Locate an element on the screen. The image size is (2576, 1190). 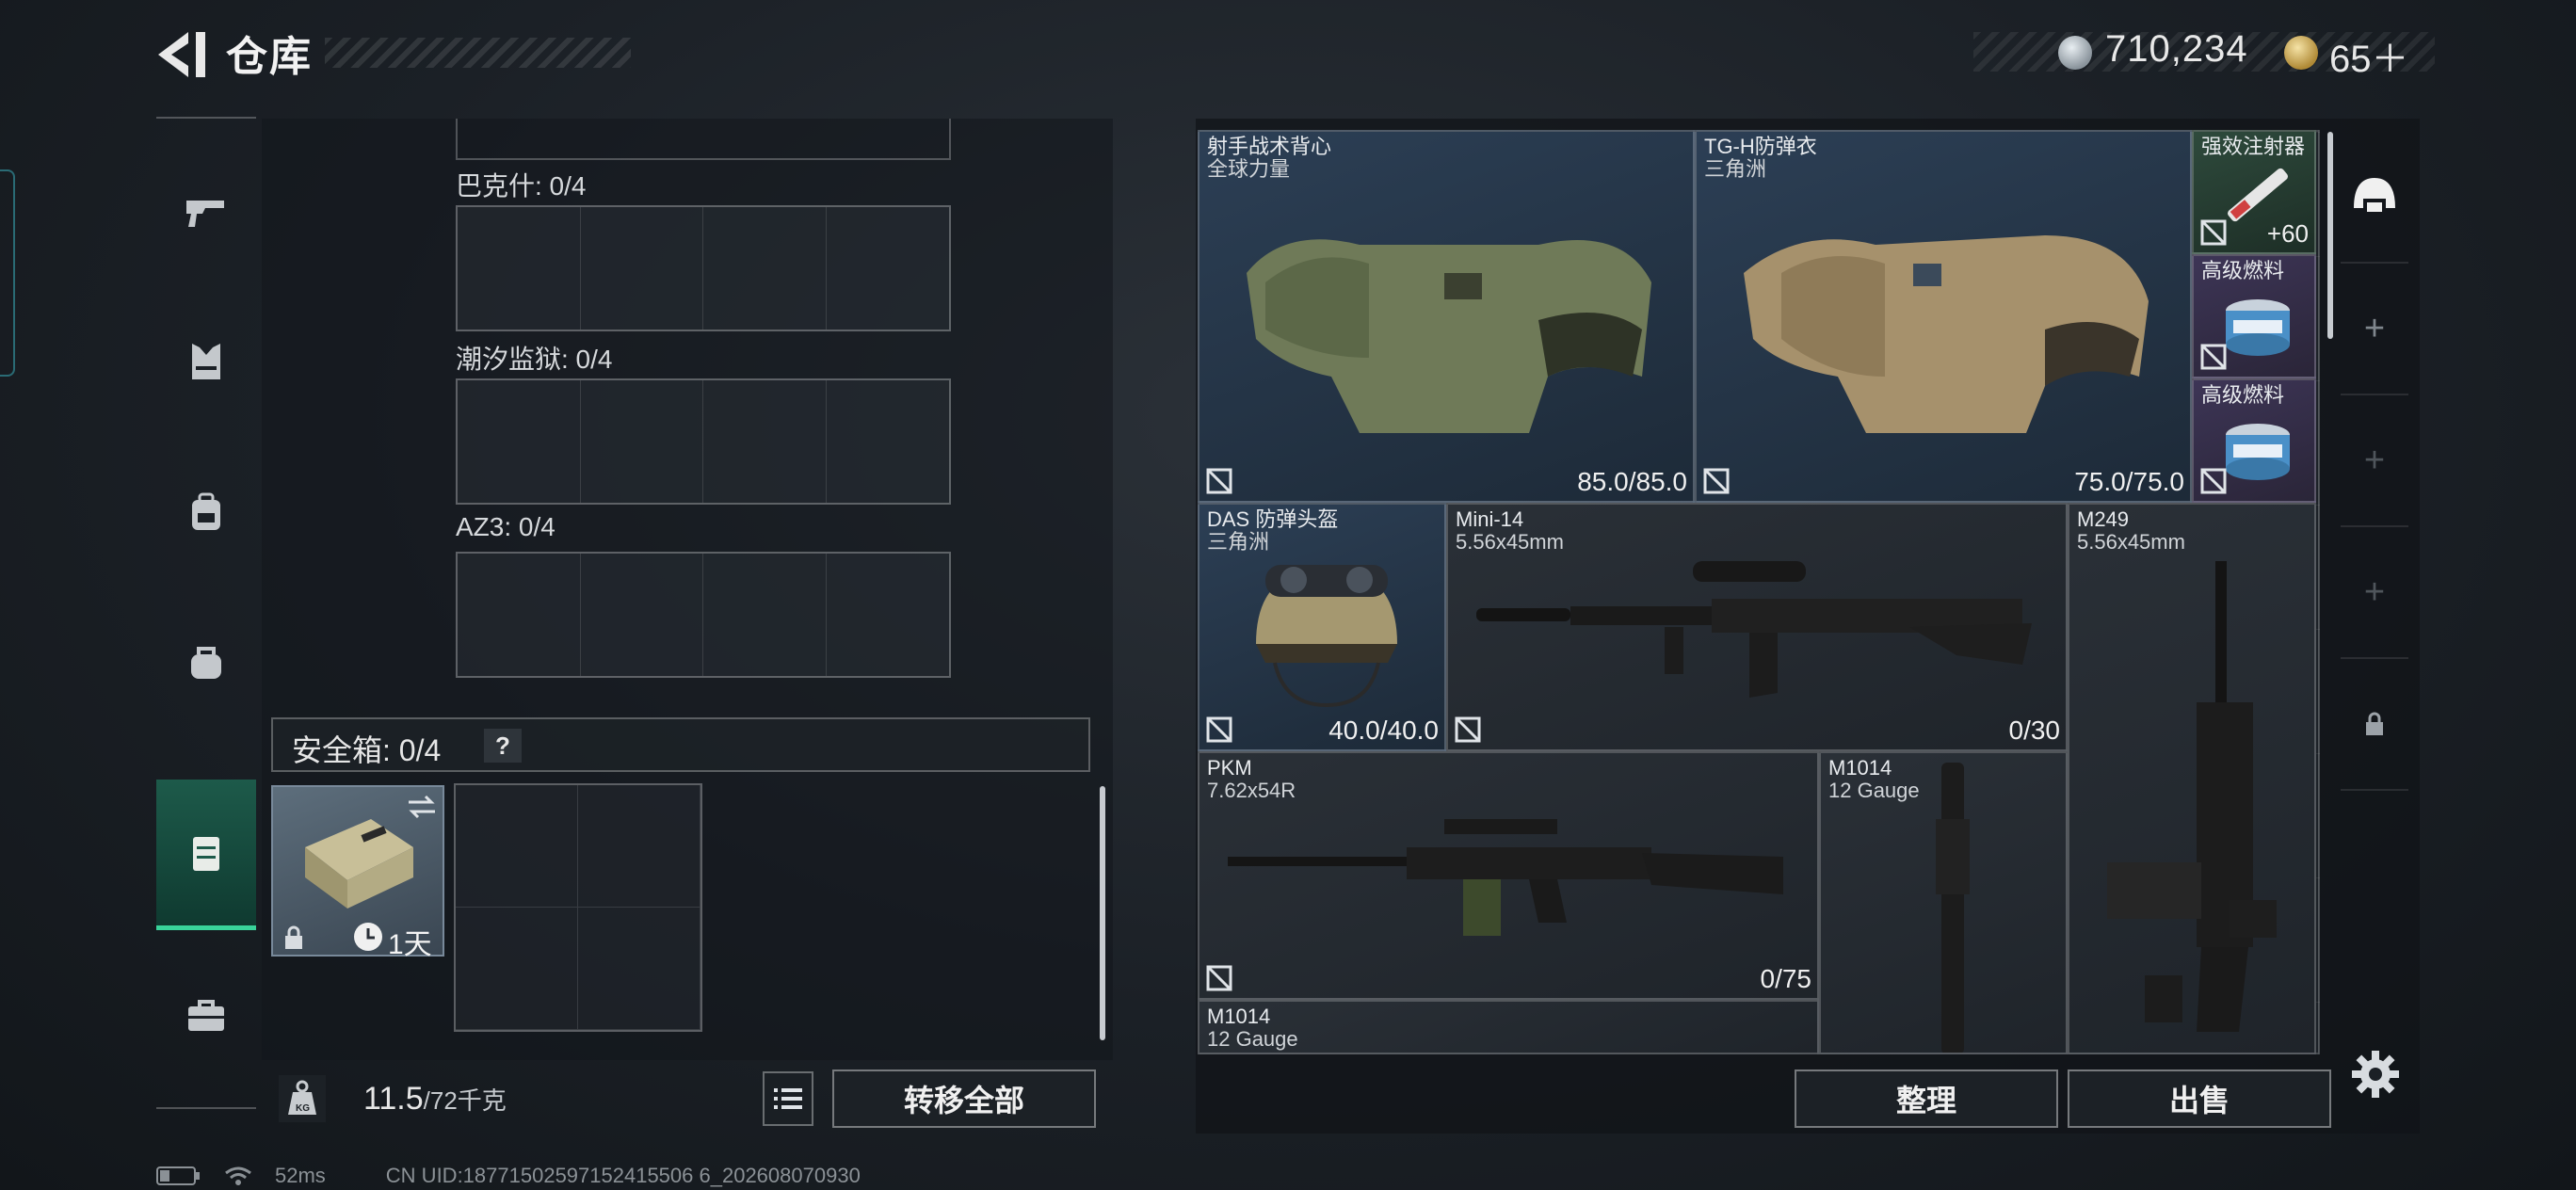
item-name: TG-H防弹衣 is located at coordinates (1760, 146).